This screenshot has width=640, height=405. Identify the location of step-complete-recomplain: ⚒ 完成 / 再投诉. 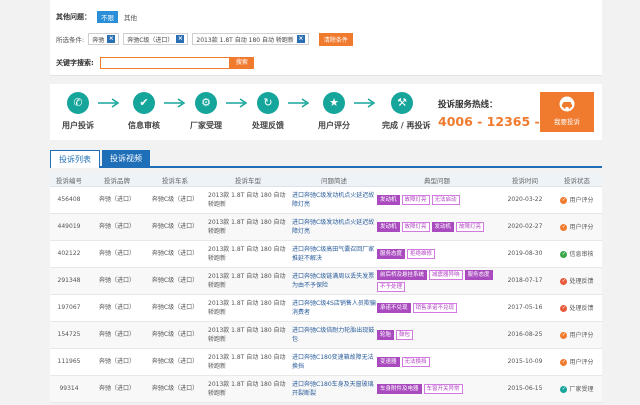
(406, 111).